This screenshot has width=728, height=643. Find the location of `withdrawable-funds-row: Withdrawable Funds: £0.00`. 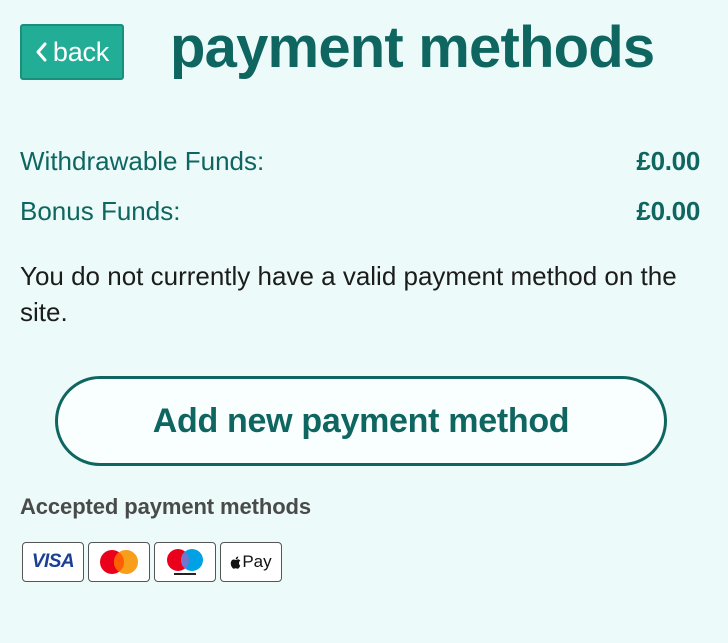

withdrawable-funds-row: Withdrawable Funds: £0.00 is located at coordinates (360, 161).